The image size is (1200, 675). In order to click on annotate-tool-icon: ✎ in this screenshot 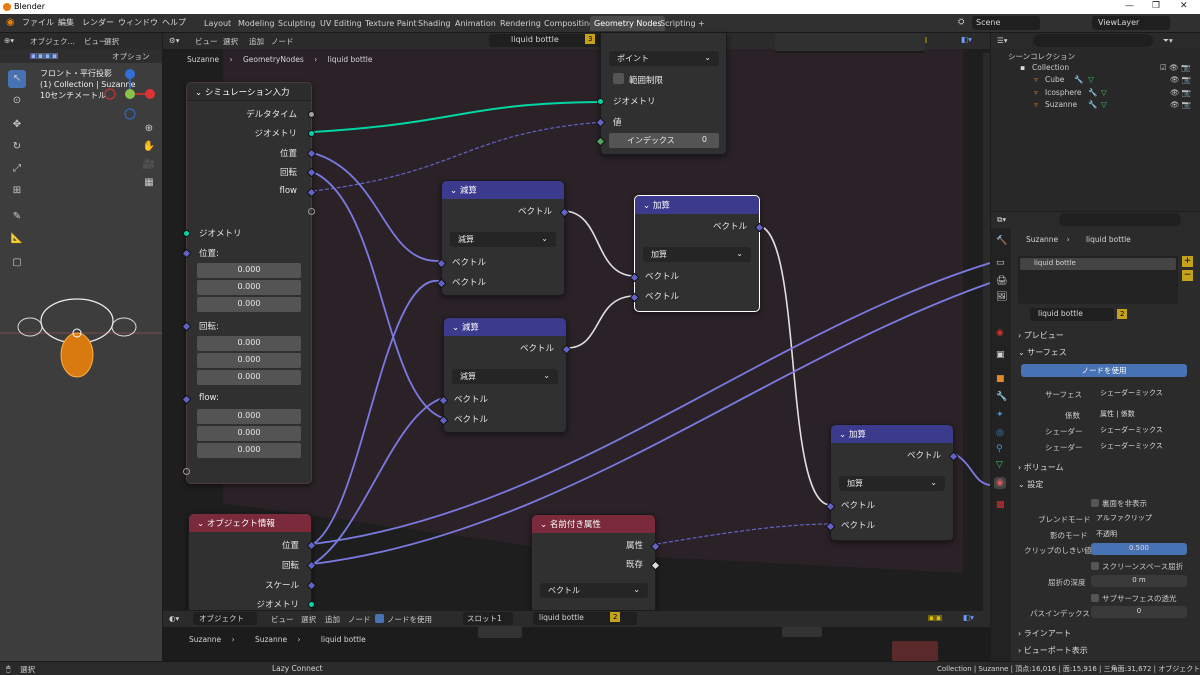, I will do `click(17, 217)`.